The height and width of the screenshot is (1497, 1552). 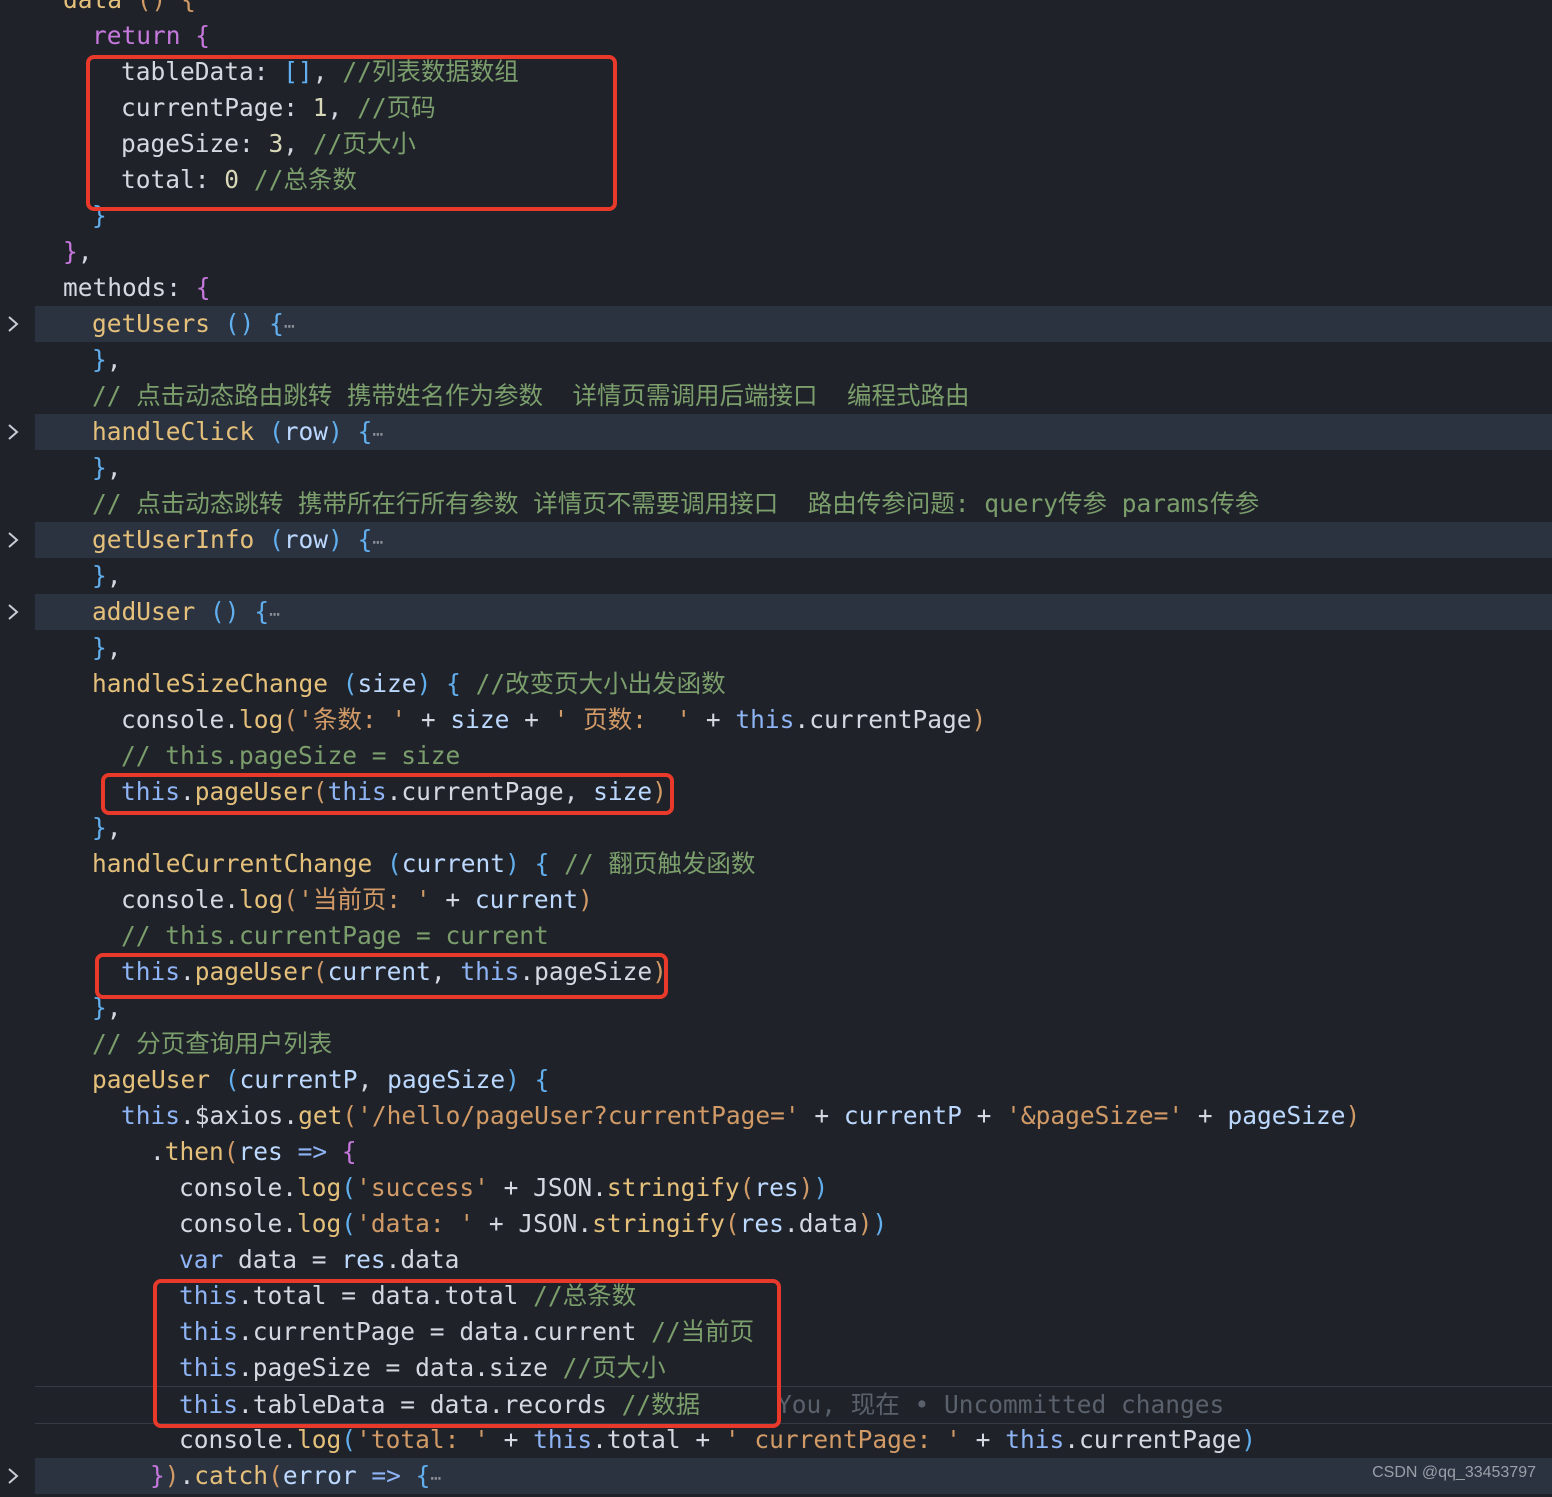 What do you see at coordinates (793, 108) in the screenshot?
I see `code-line: currentPage: 1, //页码` at bounding box center [793, 108].